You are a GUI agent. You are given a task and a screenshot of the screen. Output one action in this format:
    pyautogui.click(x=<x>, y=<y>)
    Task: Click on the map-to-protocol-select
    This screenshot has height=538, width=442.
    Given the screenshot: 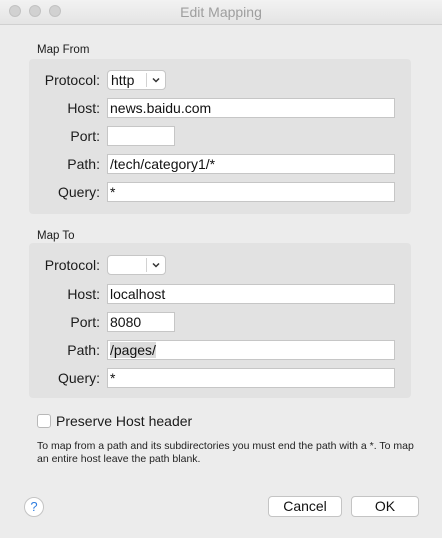 What is the action you would take?
    pyautogui.click(x=136, y=265)
    